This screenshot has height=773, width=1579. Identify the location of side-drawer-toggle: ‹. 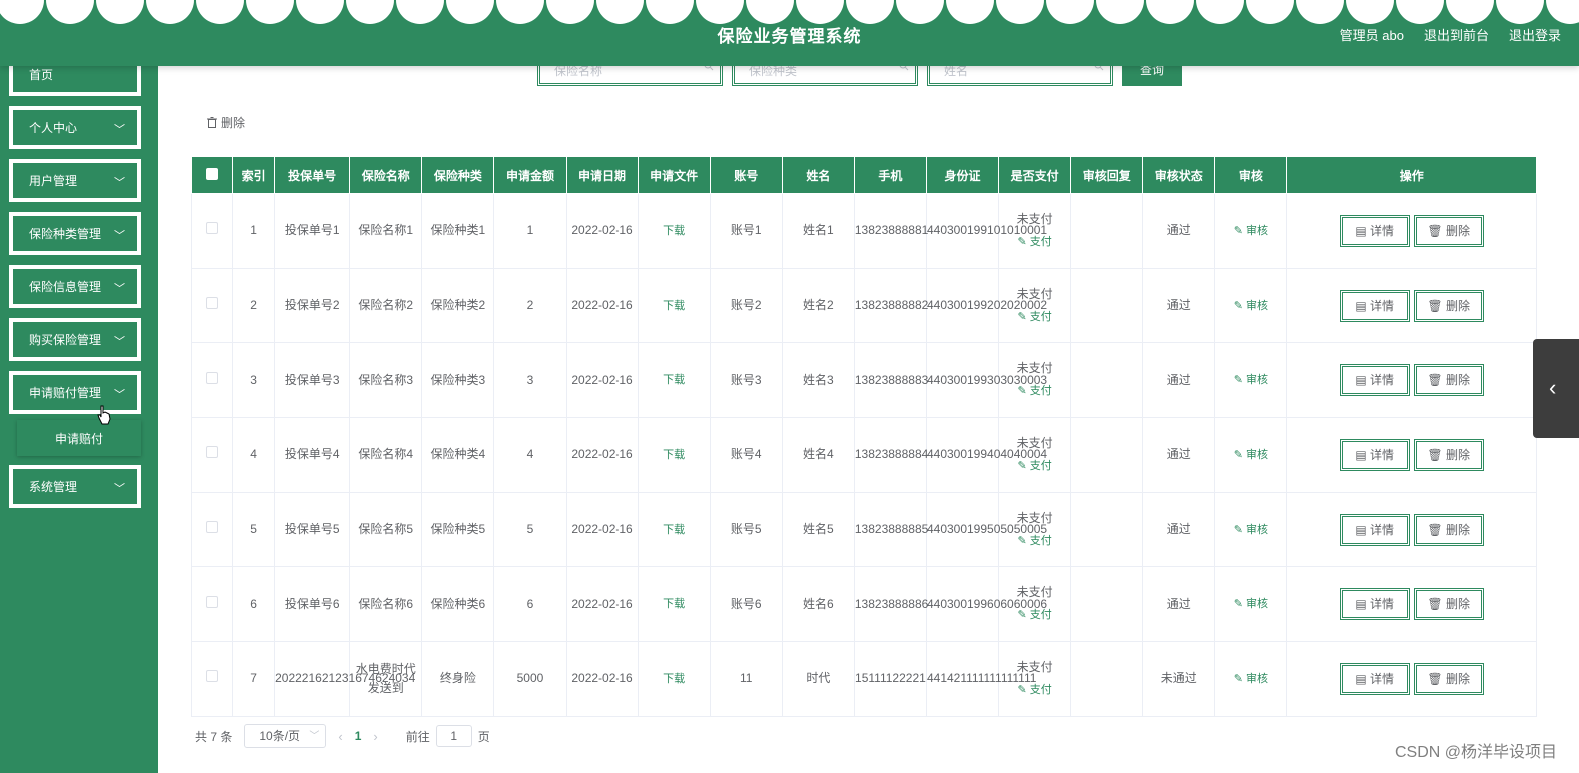
(1556, 388).